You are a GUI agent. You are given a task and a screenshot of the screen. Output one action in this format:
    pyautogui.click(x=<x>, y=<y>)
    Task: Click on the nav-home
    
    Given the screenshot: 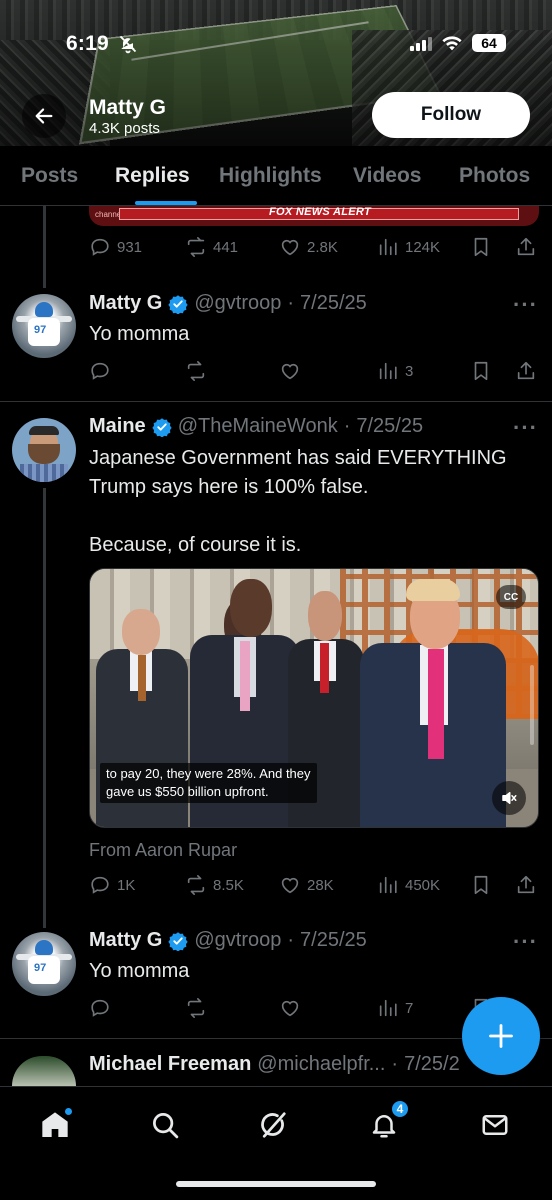 What is the action you would take?
    pyautogui.click(x=55, y=1125)
    